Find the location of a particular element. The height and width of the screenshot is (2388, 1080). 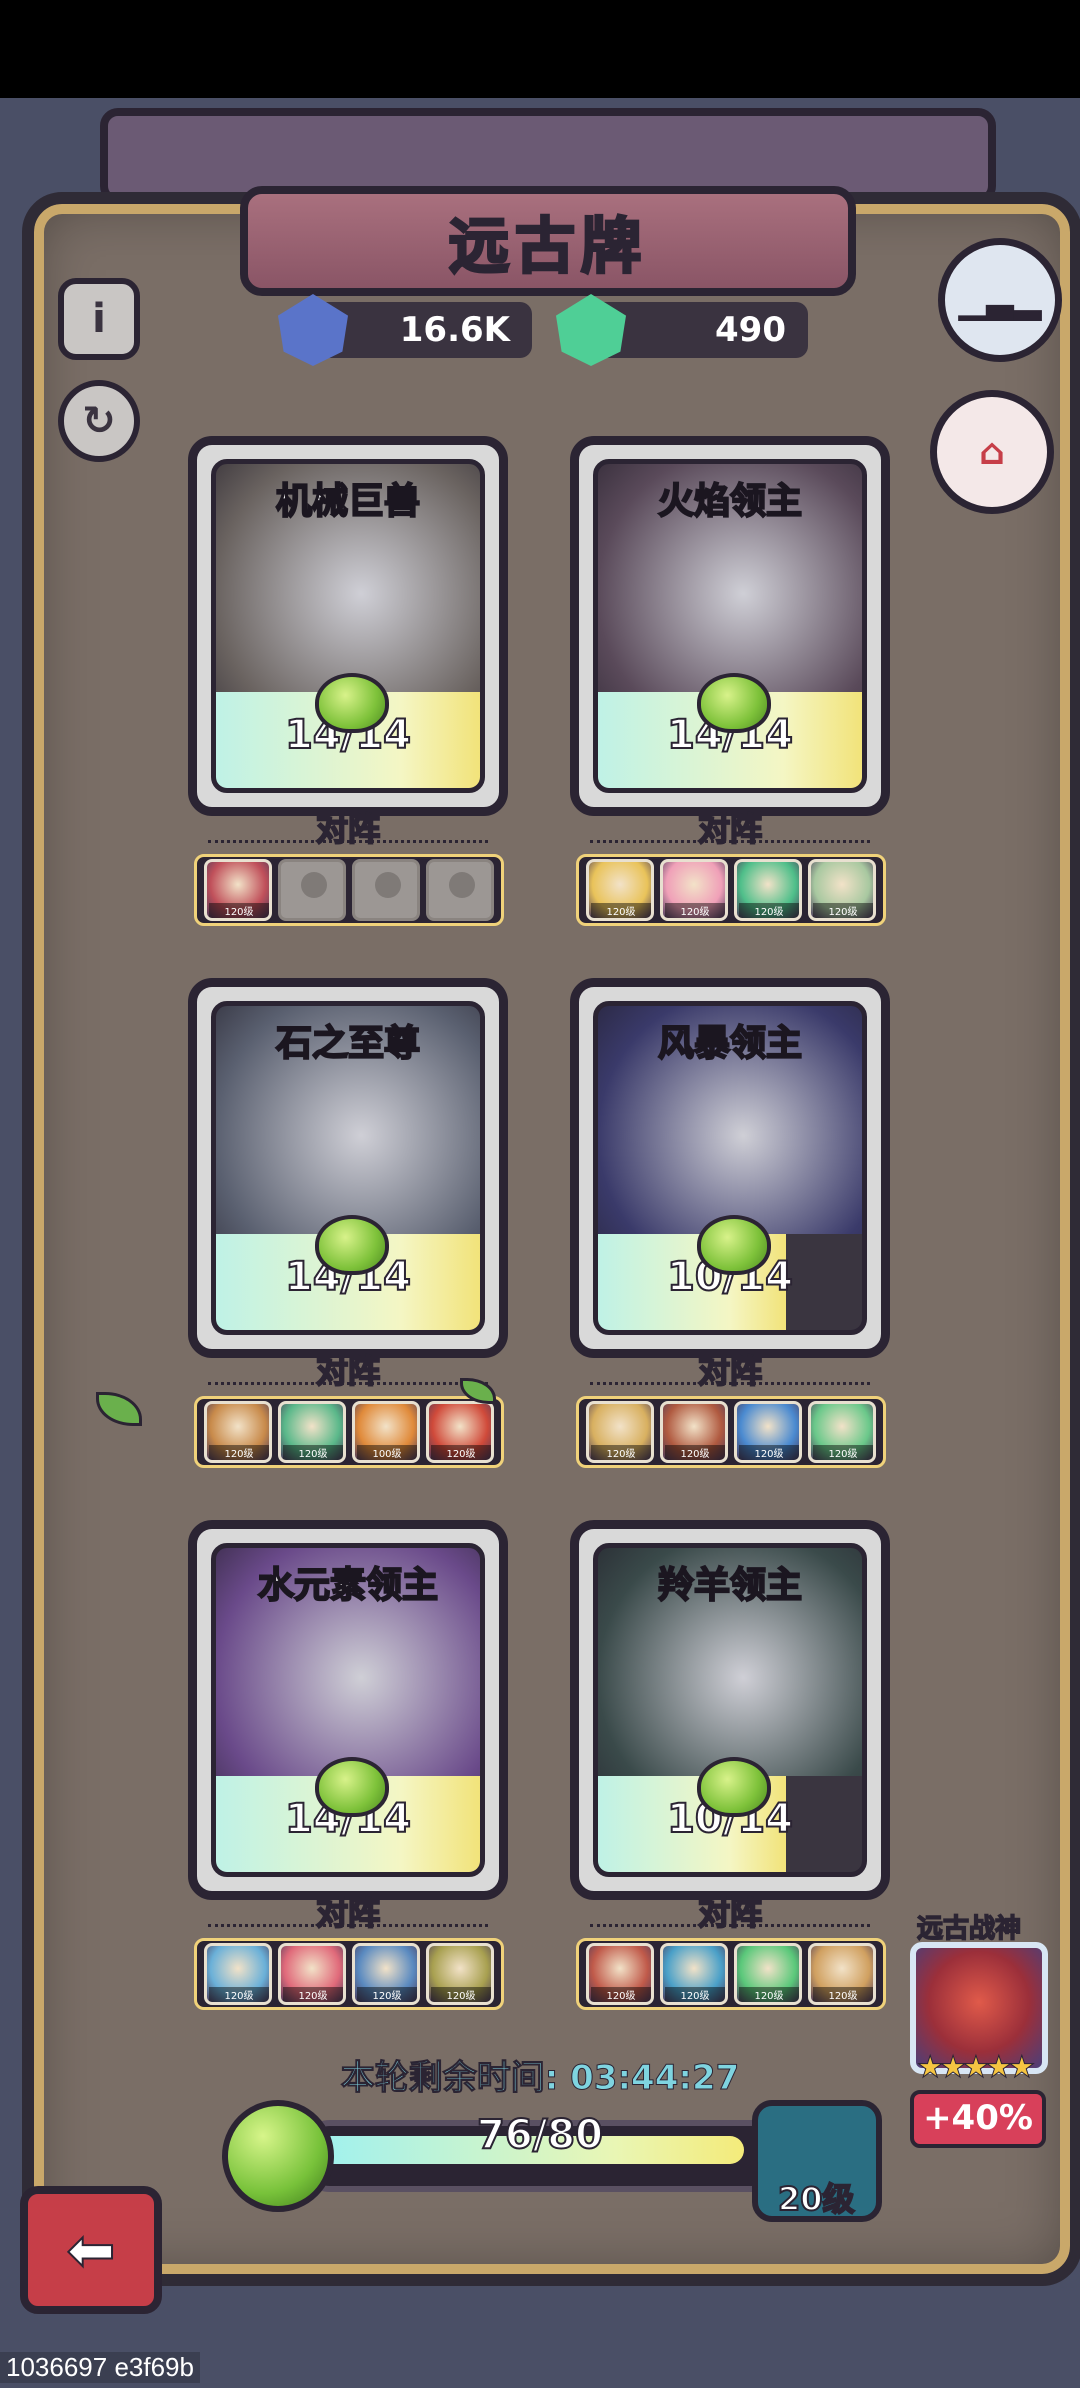

refresh-button: ↻ is located at coordinates (99, 421).